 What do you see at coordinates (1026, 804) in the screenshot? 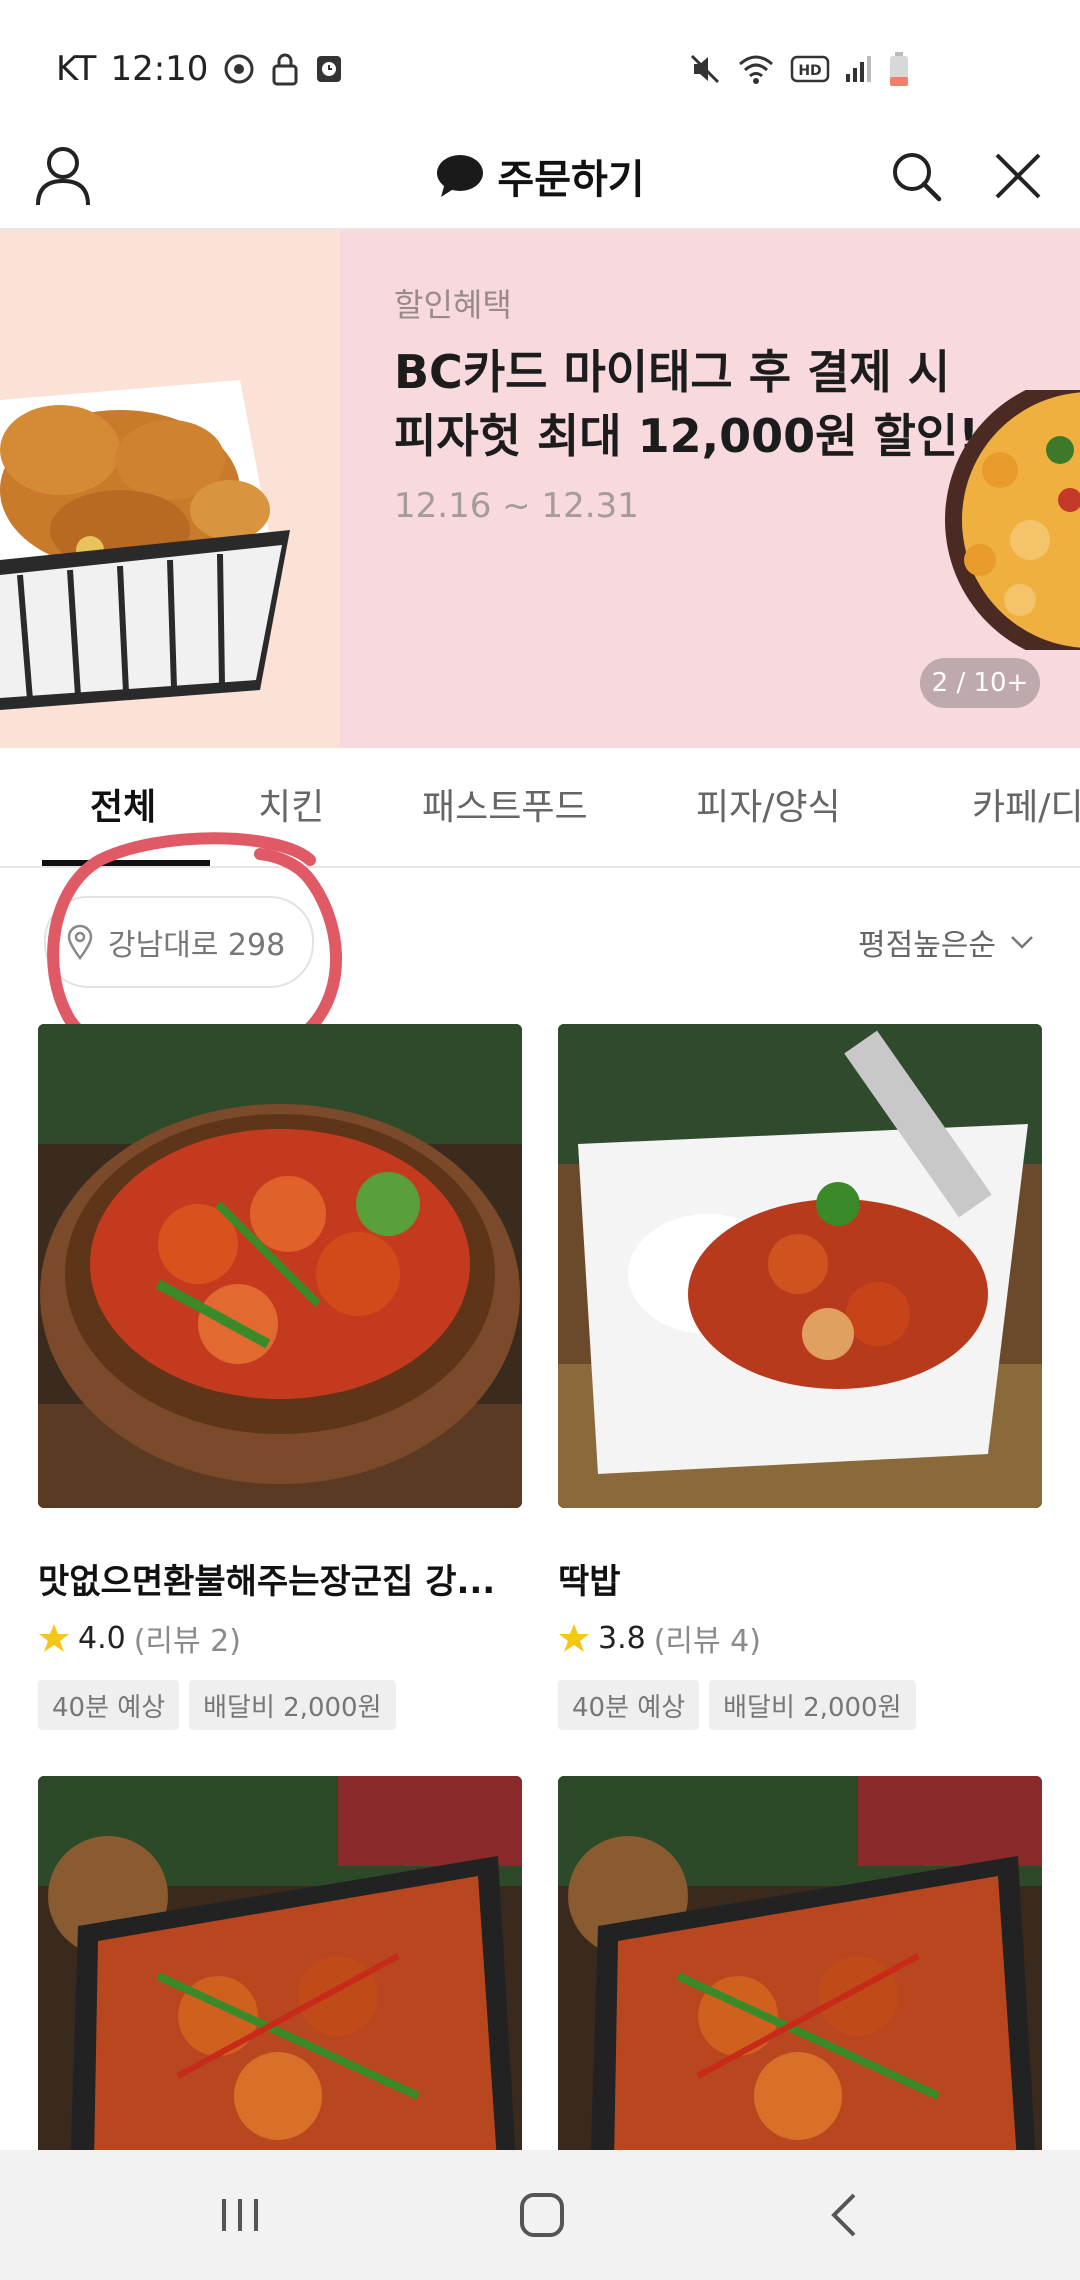
I see `tab-cafe-dessert: 카페/디` at bounding box center [1026, 804].